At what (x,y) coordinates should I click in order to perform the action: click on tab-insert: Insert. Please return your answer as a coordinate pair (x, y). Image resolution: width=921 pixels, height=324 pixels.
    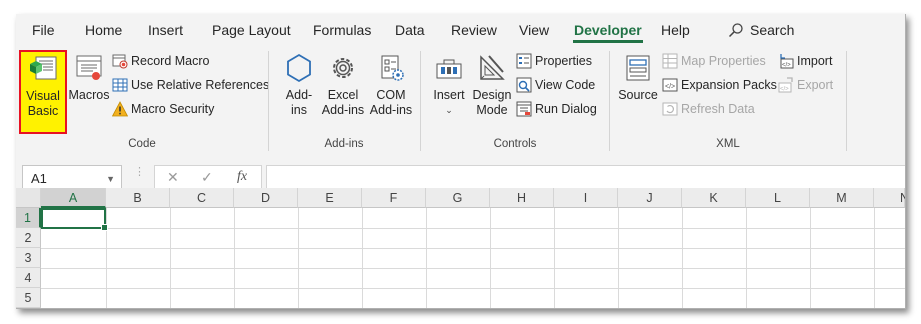
    Looking at the image, I should click on (165, 30).